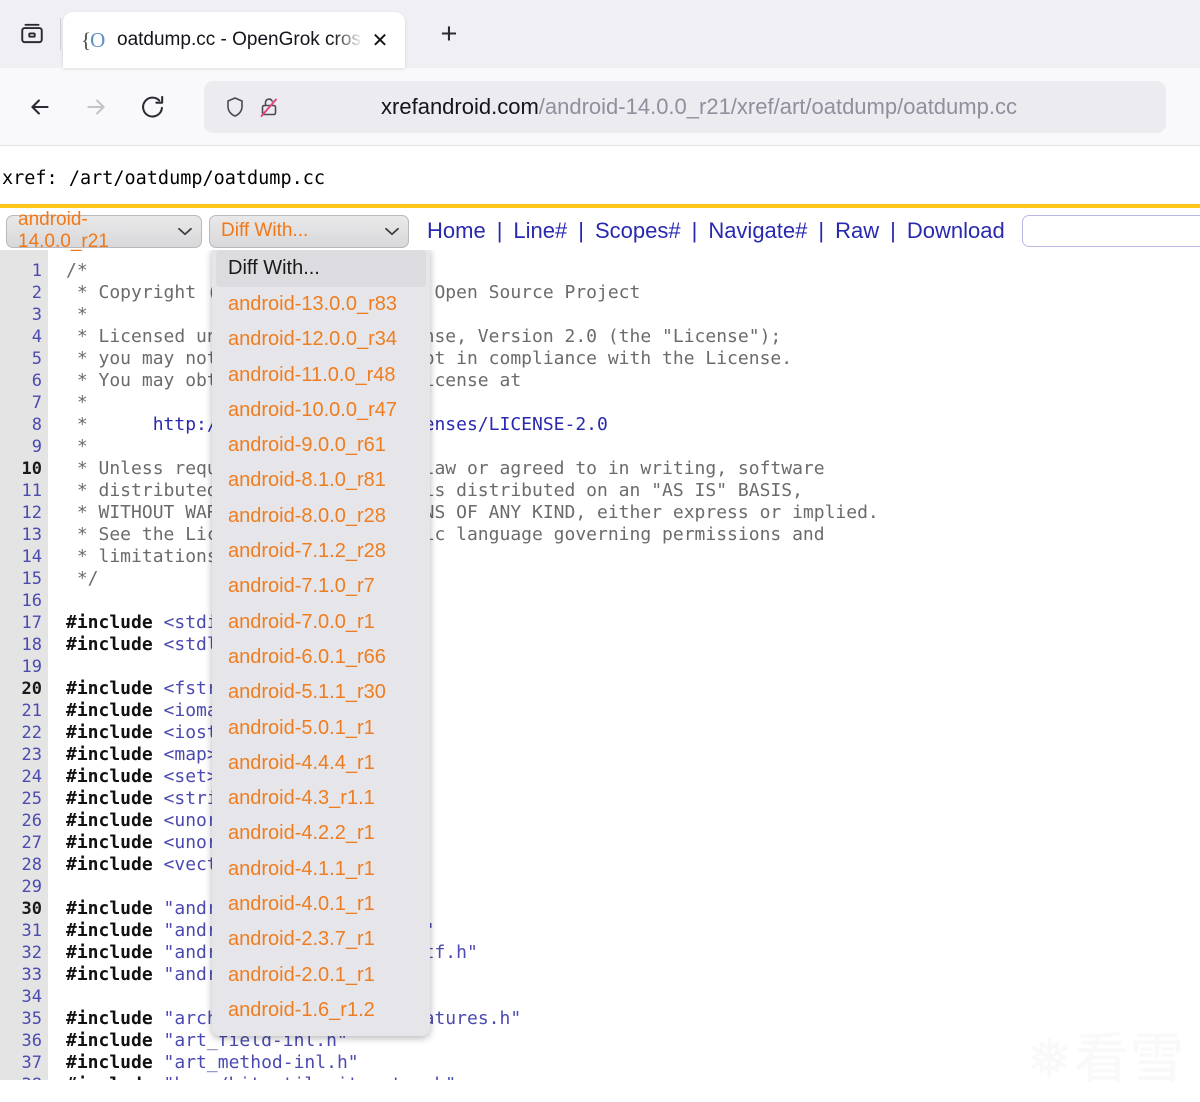  Describe the element at coordinates (321, 551) in the screenshot. I see `dropdown-item: android-7.1.2_r28` at that location.